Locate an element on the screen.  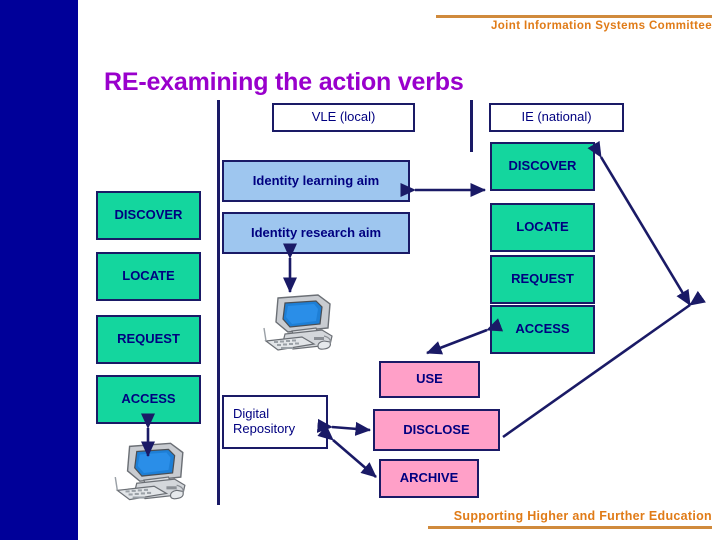
desktop-computer-icon-upper is located at coordinates (298, 322).